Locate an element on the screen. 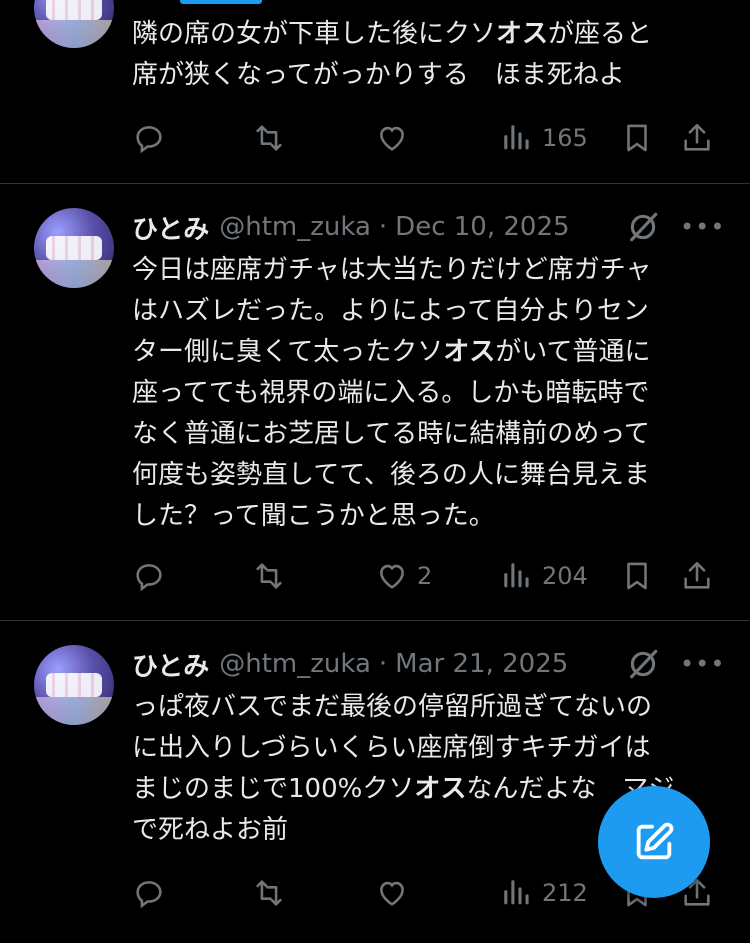  tweet-date: Mar 21, 2025 is located at coordinates (481, 664).